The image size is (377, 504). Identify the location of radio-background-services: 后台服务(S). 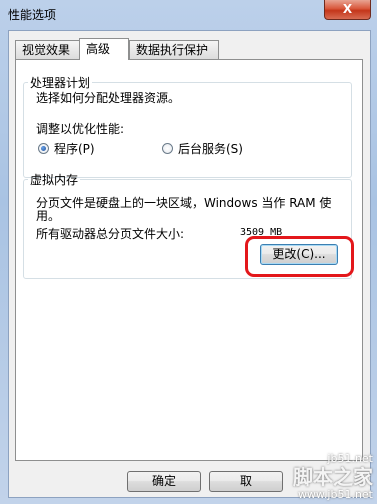
(202, 148).